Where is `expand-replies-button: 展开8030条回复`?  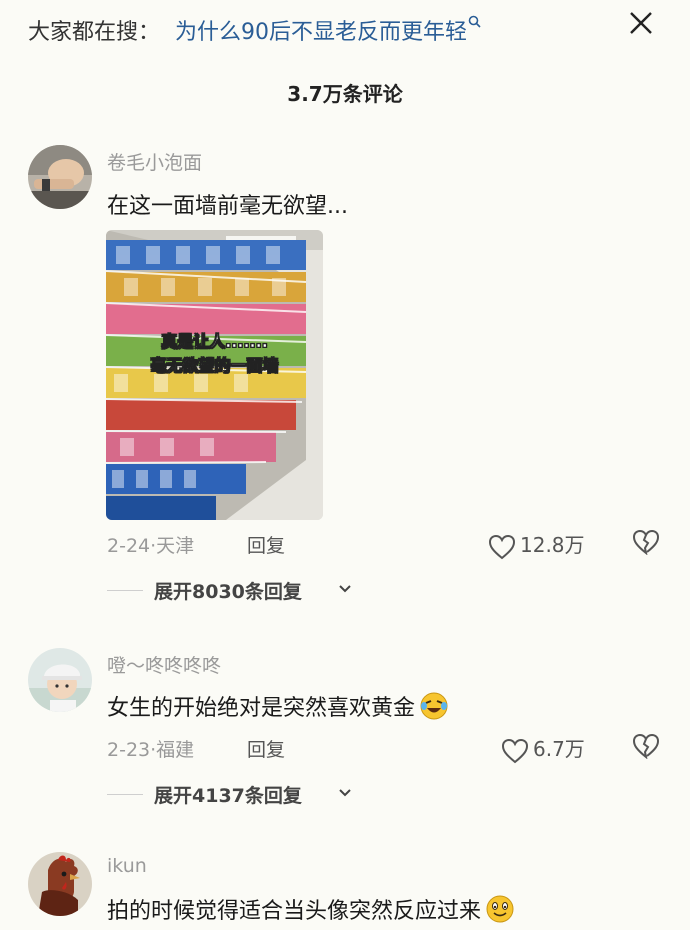
expand-replies-button: 展开8030条回复 is located at coordinates (247, 590).